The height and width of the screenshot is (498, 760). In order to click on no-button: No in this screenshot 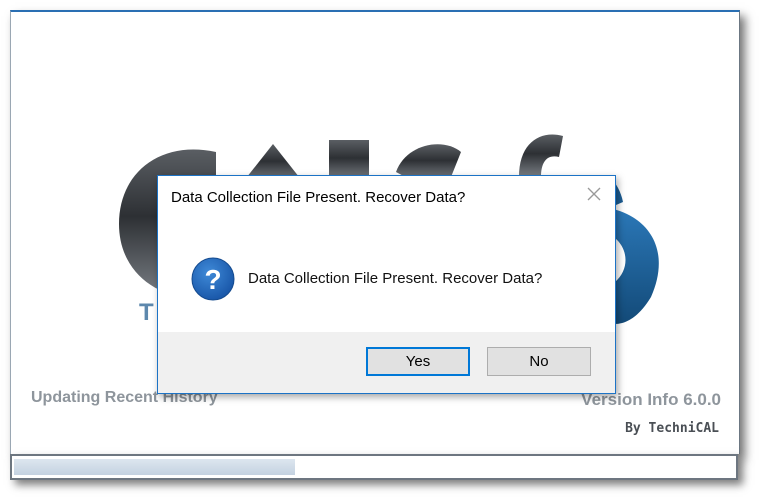, I will do `click(539, 361)`.